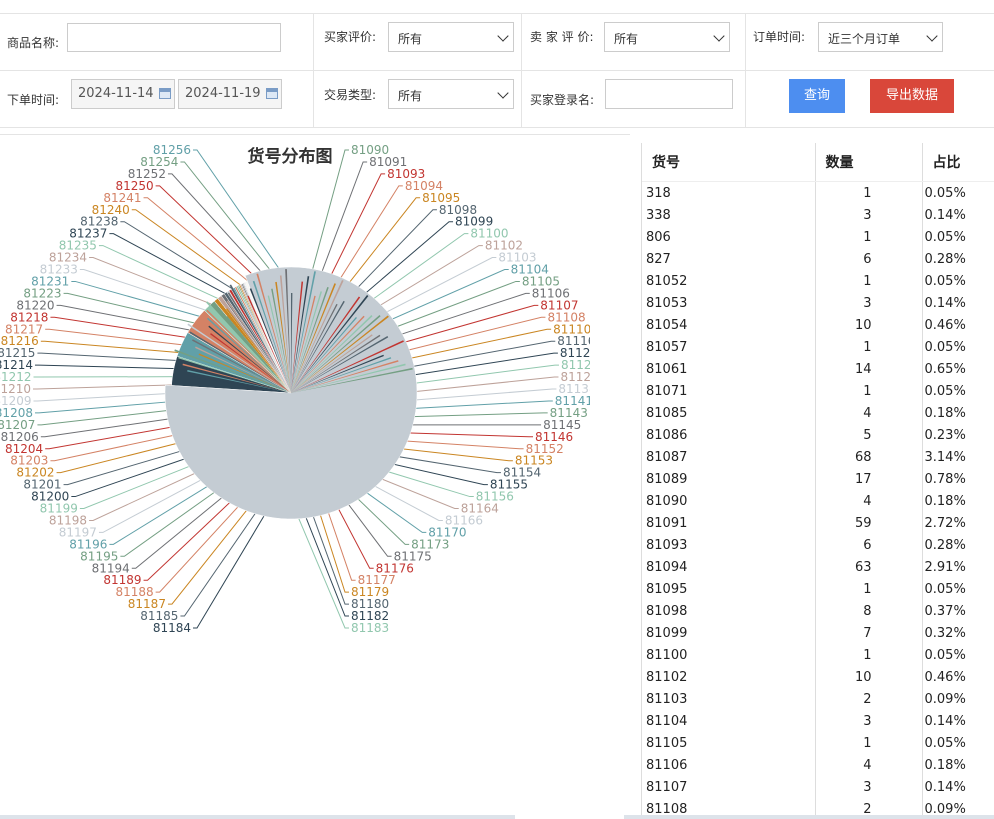  Describe the element at coordinates (729, 655) in the screenshot. I see `cell-item-no: 81100` at that location.